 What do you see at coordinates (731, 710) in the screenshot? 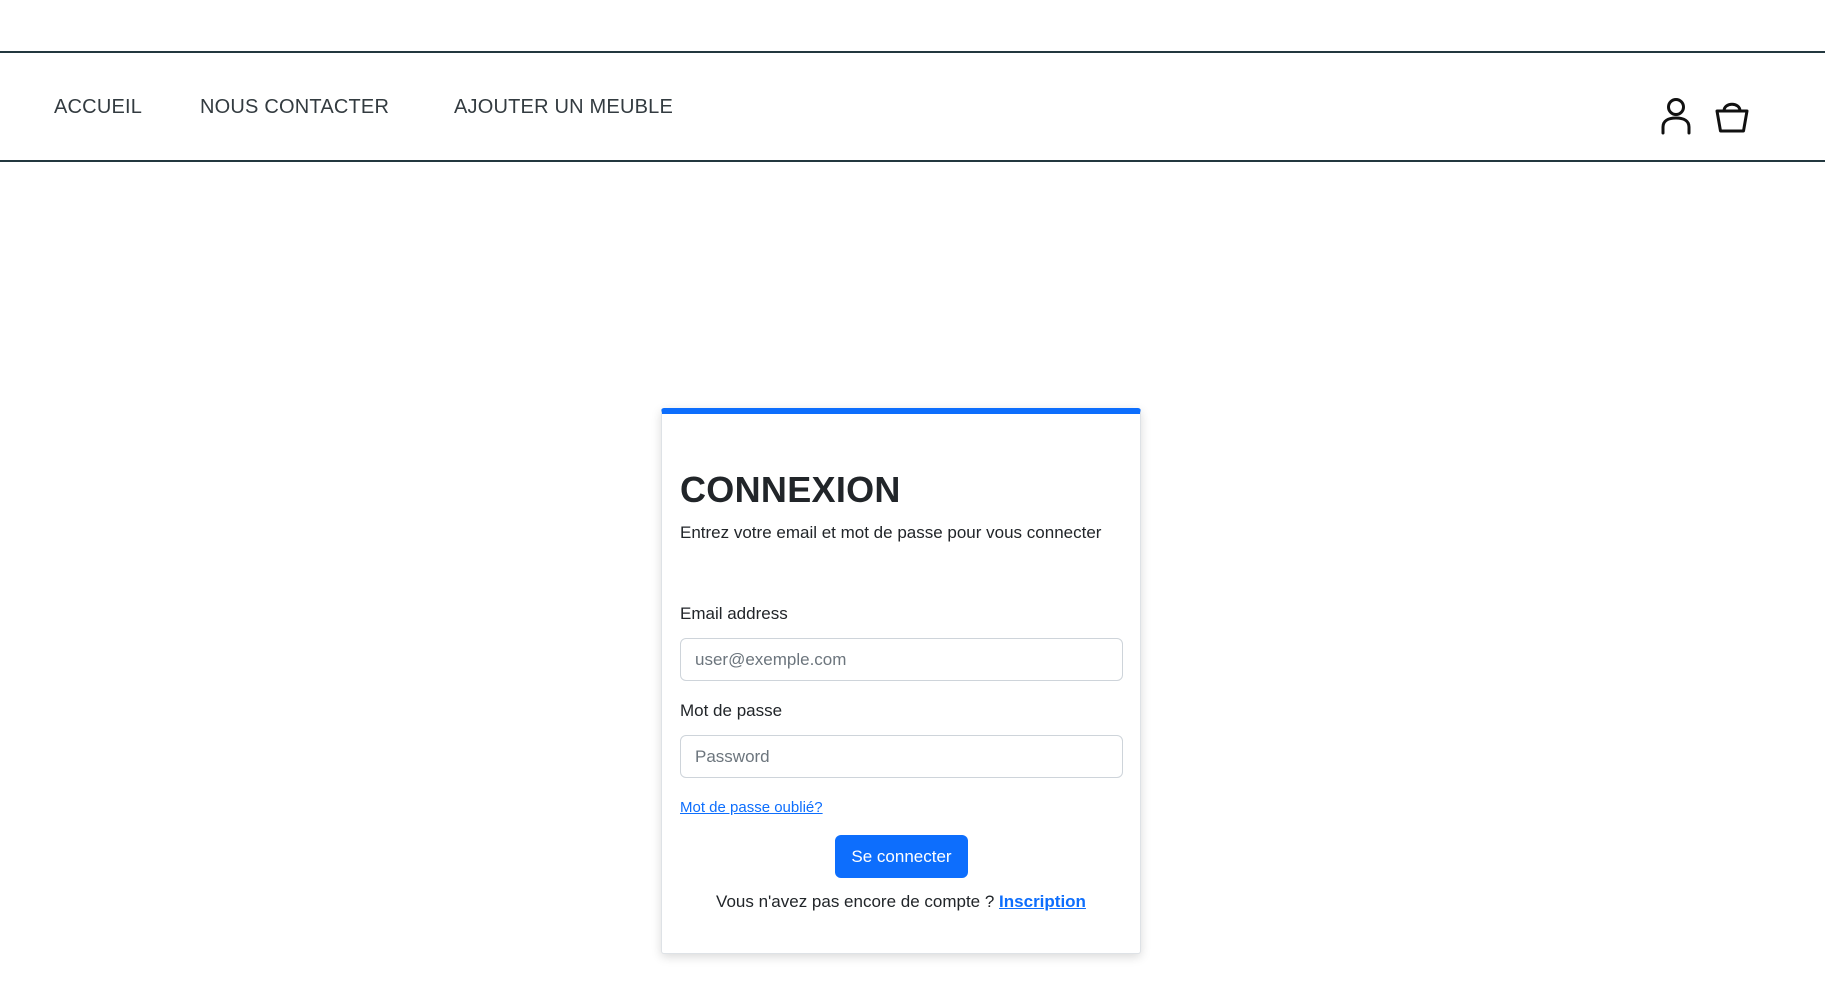
I see `password-label: Mot de passe` at bounding box center [731, 710].